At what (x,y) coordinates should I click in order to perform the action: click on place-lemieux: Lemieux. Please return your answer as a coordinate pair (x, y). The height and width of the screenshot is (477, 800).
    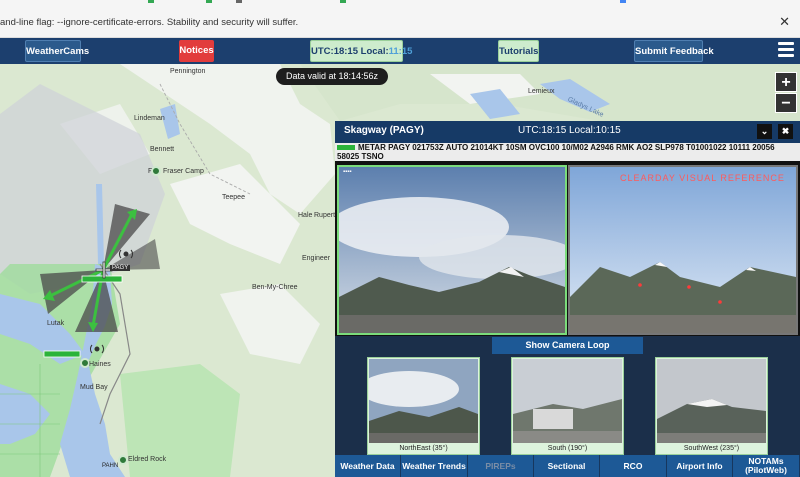
    Looking at the image, I should click on (541, 91).